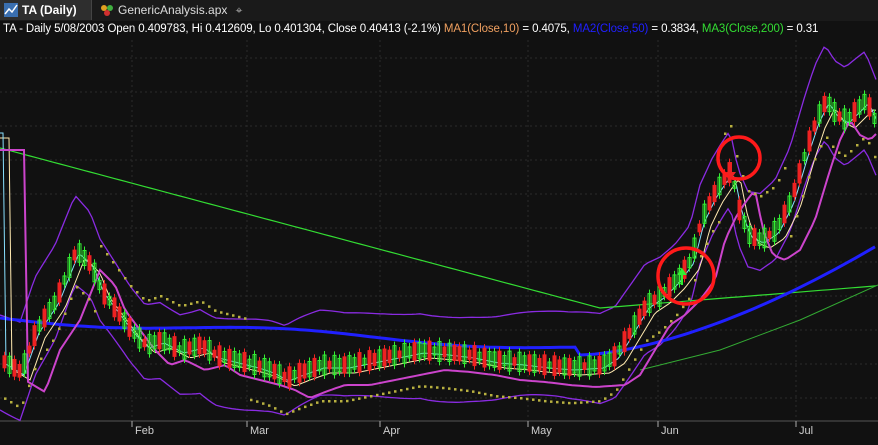  I want to click on x-tick-label: May, so click(541, 431).